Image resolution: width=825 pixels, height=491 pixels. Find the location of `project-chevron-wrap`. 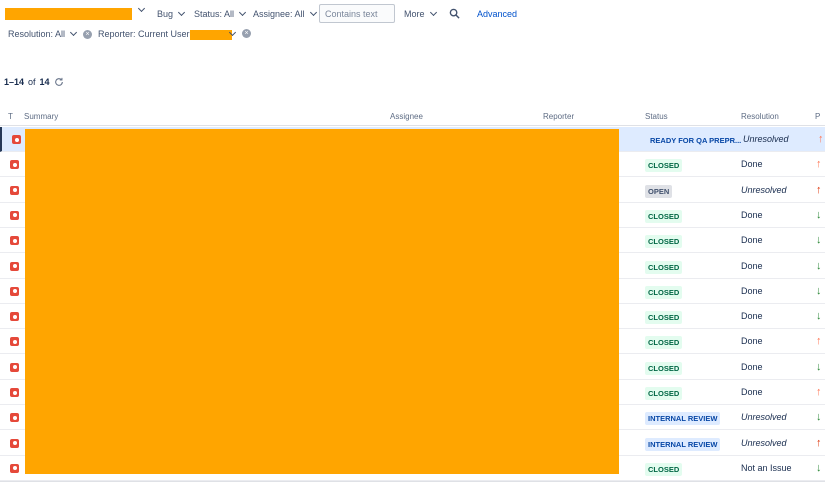

project-chevron-wrap is located at coordinates (141, 8).